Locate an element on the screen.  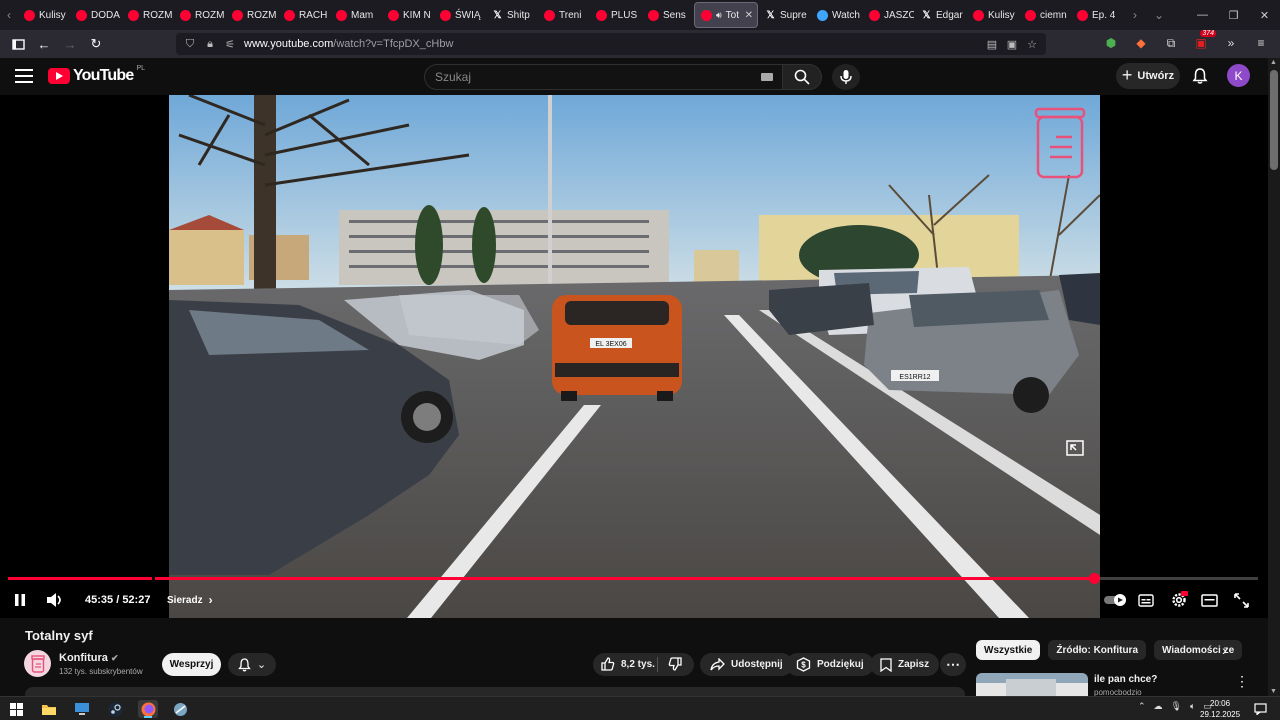
scrollbar-thumb is located at coordinates (1274, 120).